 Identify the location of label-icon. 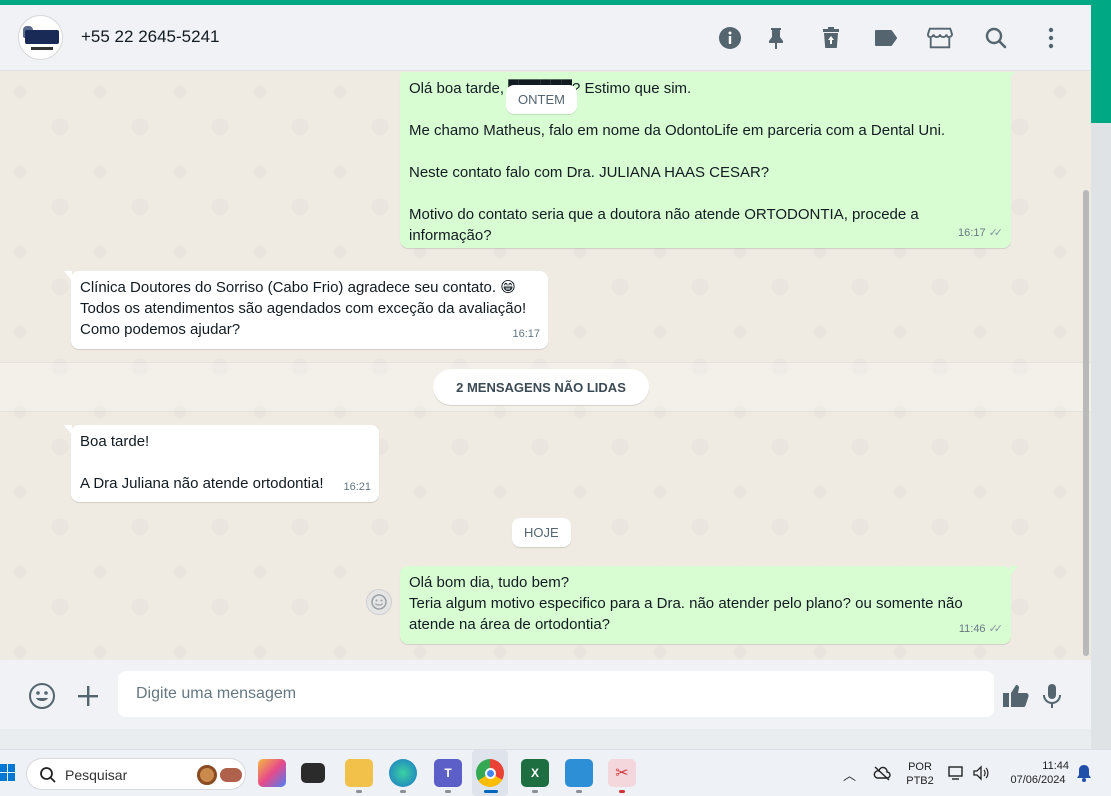
(886, 38).